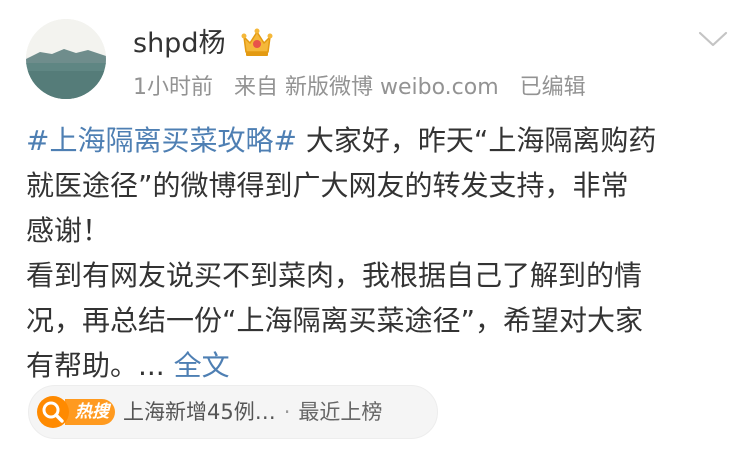 Image resolution: width=750 pixels, height=458 pixels. Describe the element at coordinates (53, 412) in the screenshot. I see `search-icon` at that location.